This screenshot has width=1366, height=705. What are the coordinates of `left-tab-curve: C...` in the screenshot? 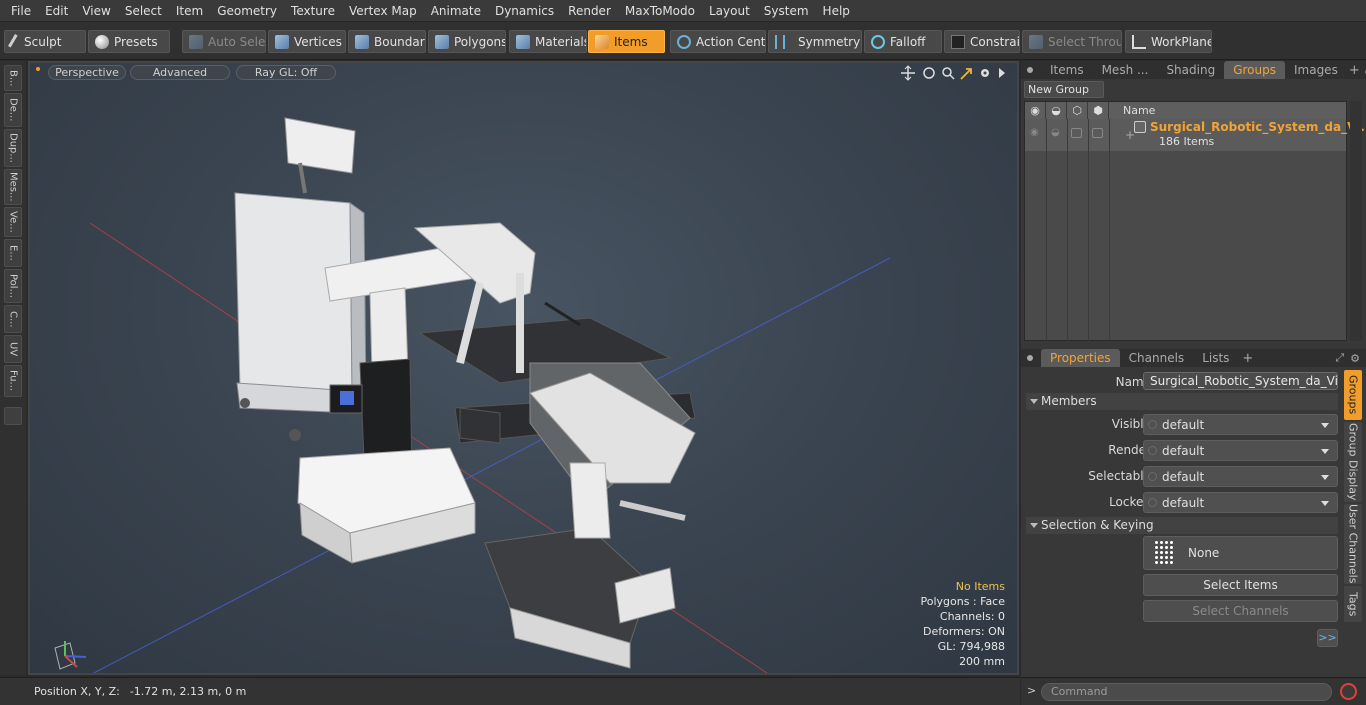 It's located at (13, 319).